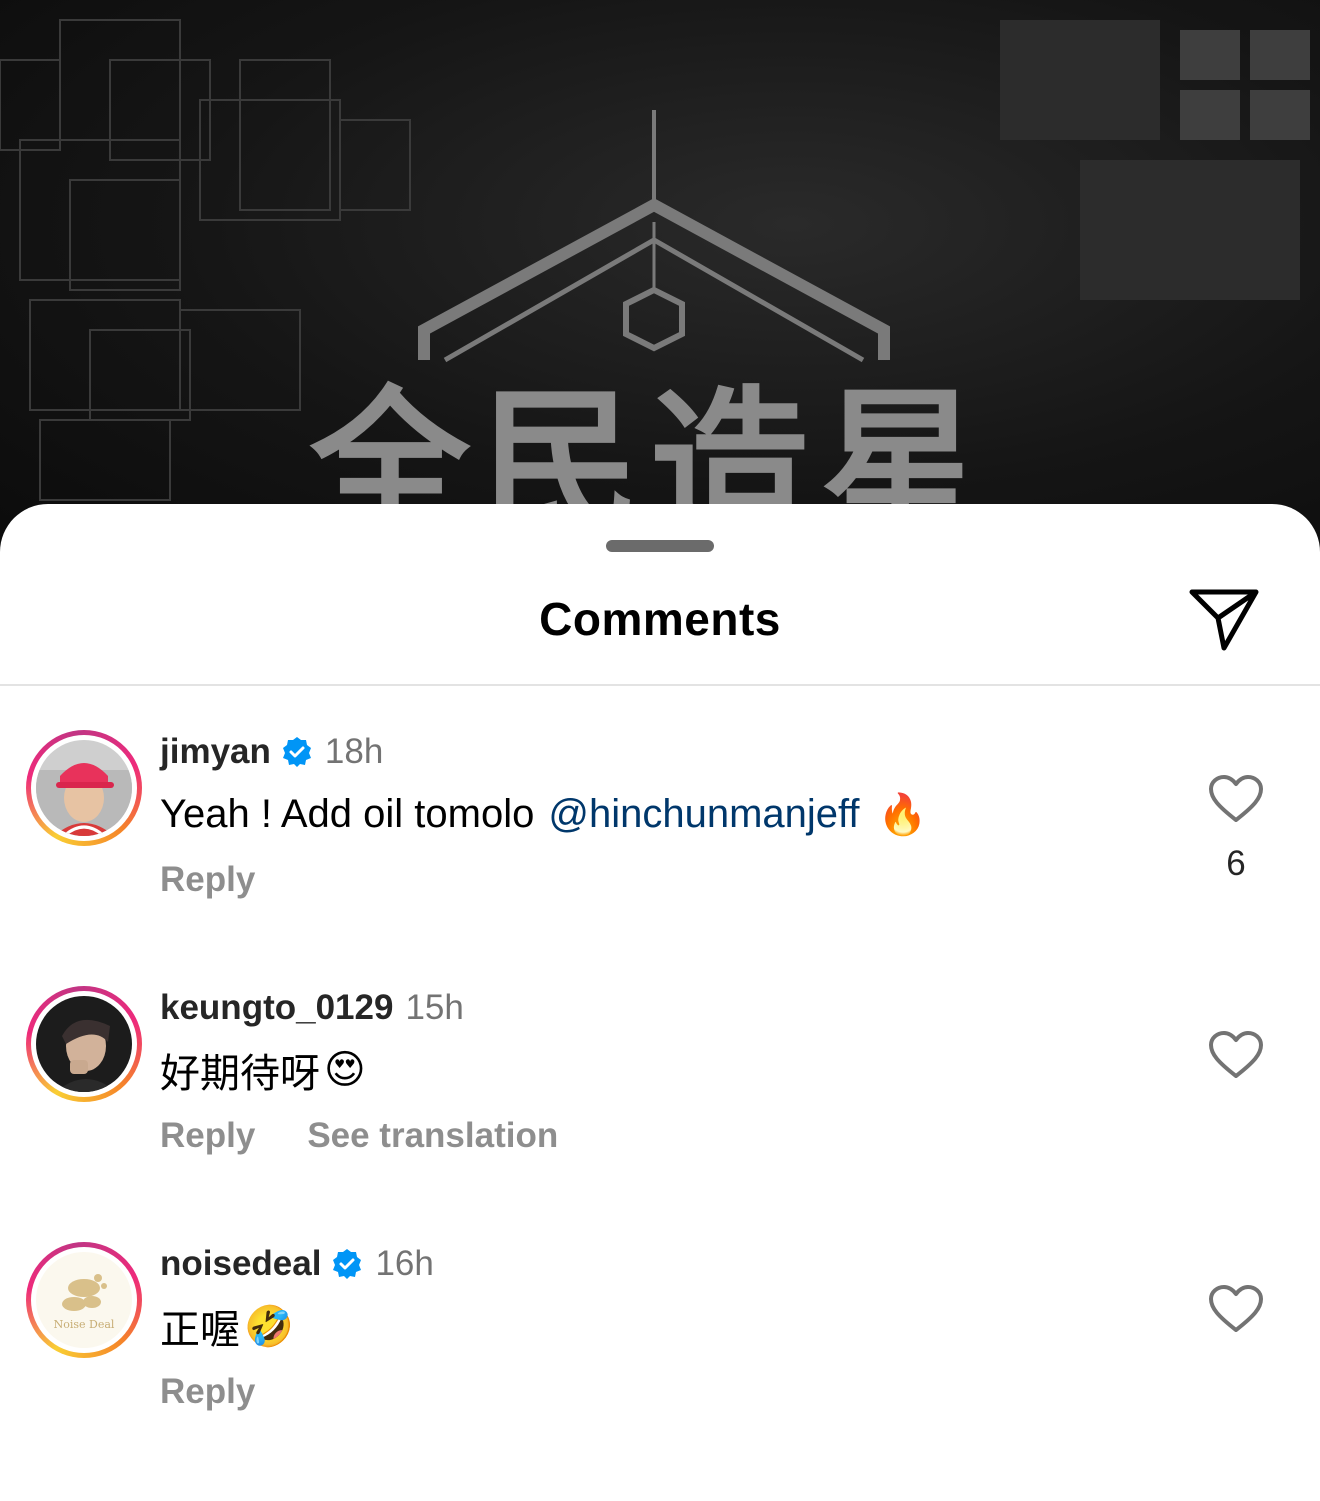 The height and width of the screenshot is (1501, 1320). I want to click on see-translation-button: See translation, so click(432, 1136).